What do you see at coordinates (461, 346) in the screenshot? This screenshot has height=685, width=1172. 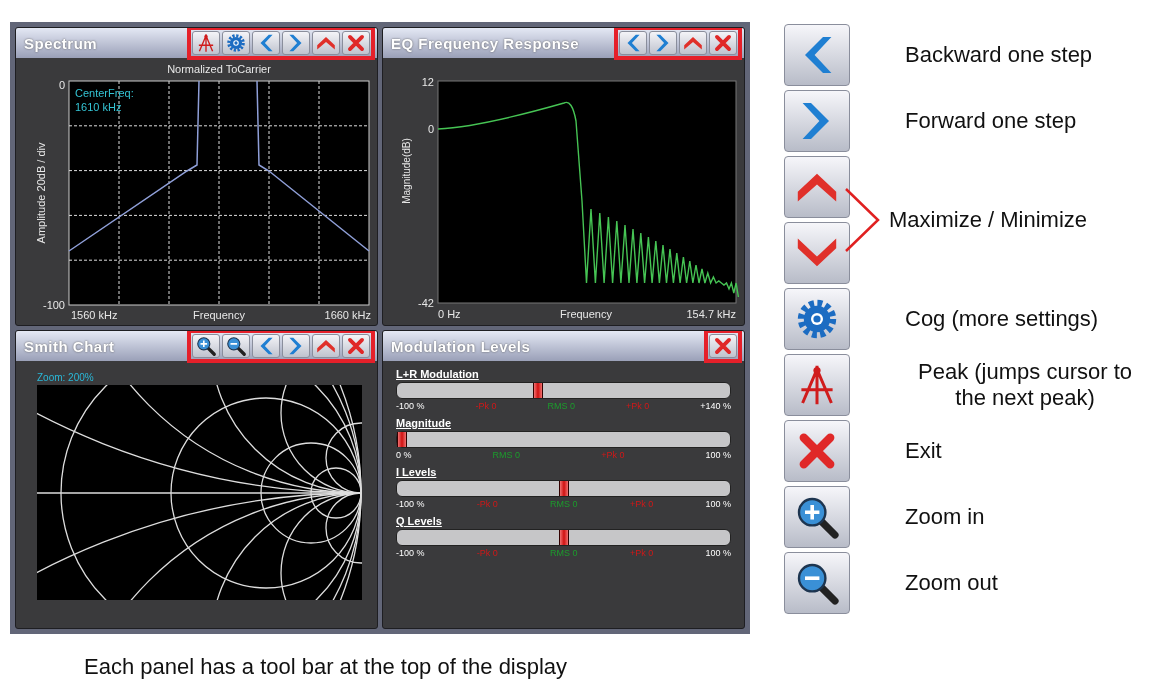 I see `panel-title: Modulation Levels` at bounding box center [461, 346].